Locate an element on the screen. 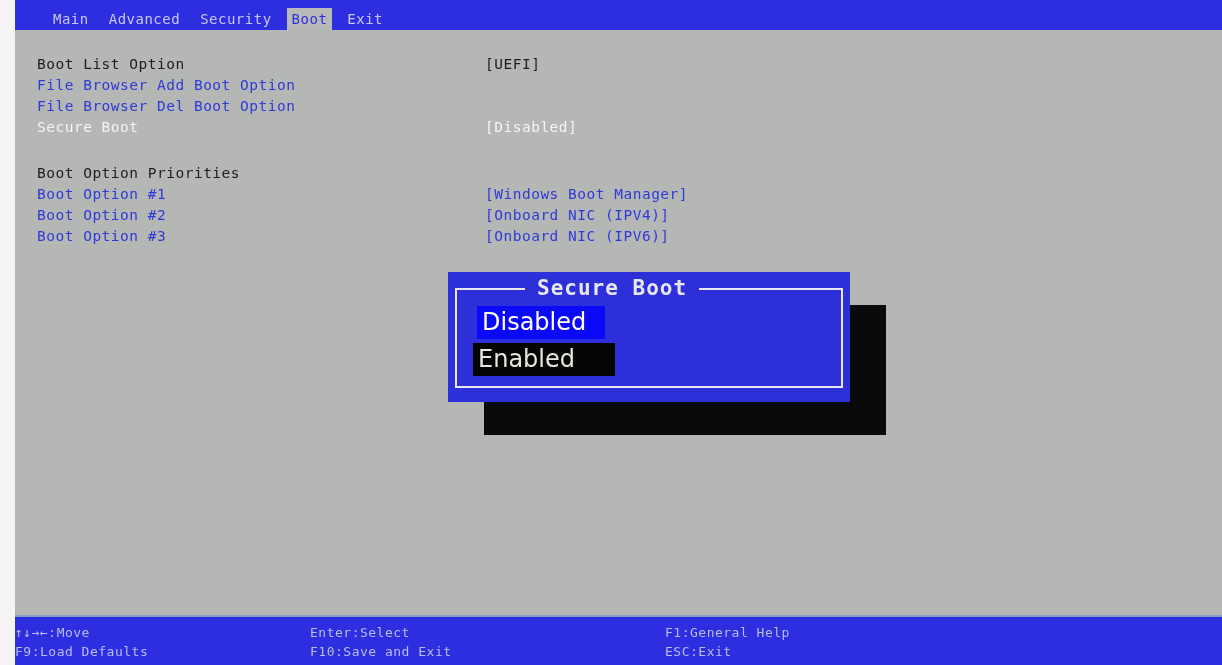 Image resolution: width=1222 pixels, height=665 pixels. key-hint: F9:Load Defaults is located at coordinates (82, 651).